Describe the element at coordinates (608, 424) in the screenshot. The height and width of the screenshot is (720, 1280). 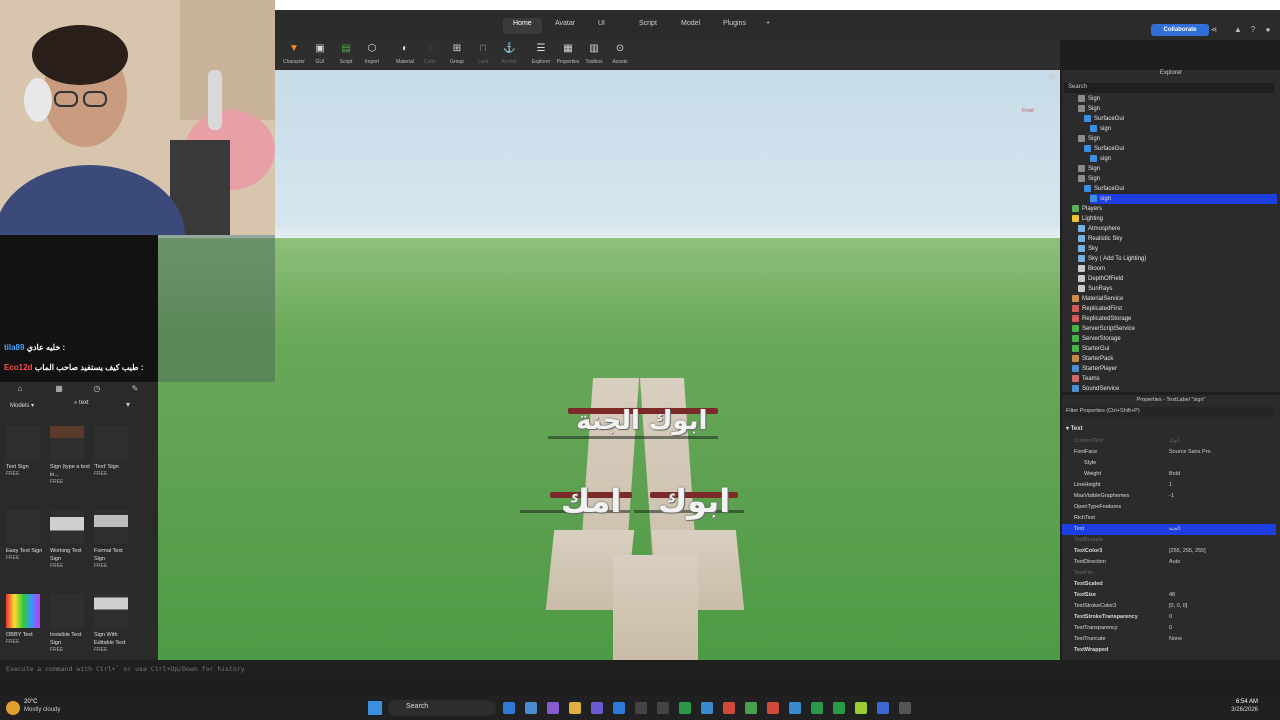
I see `sign-jannah: الجنة` at that location.